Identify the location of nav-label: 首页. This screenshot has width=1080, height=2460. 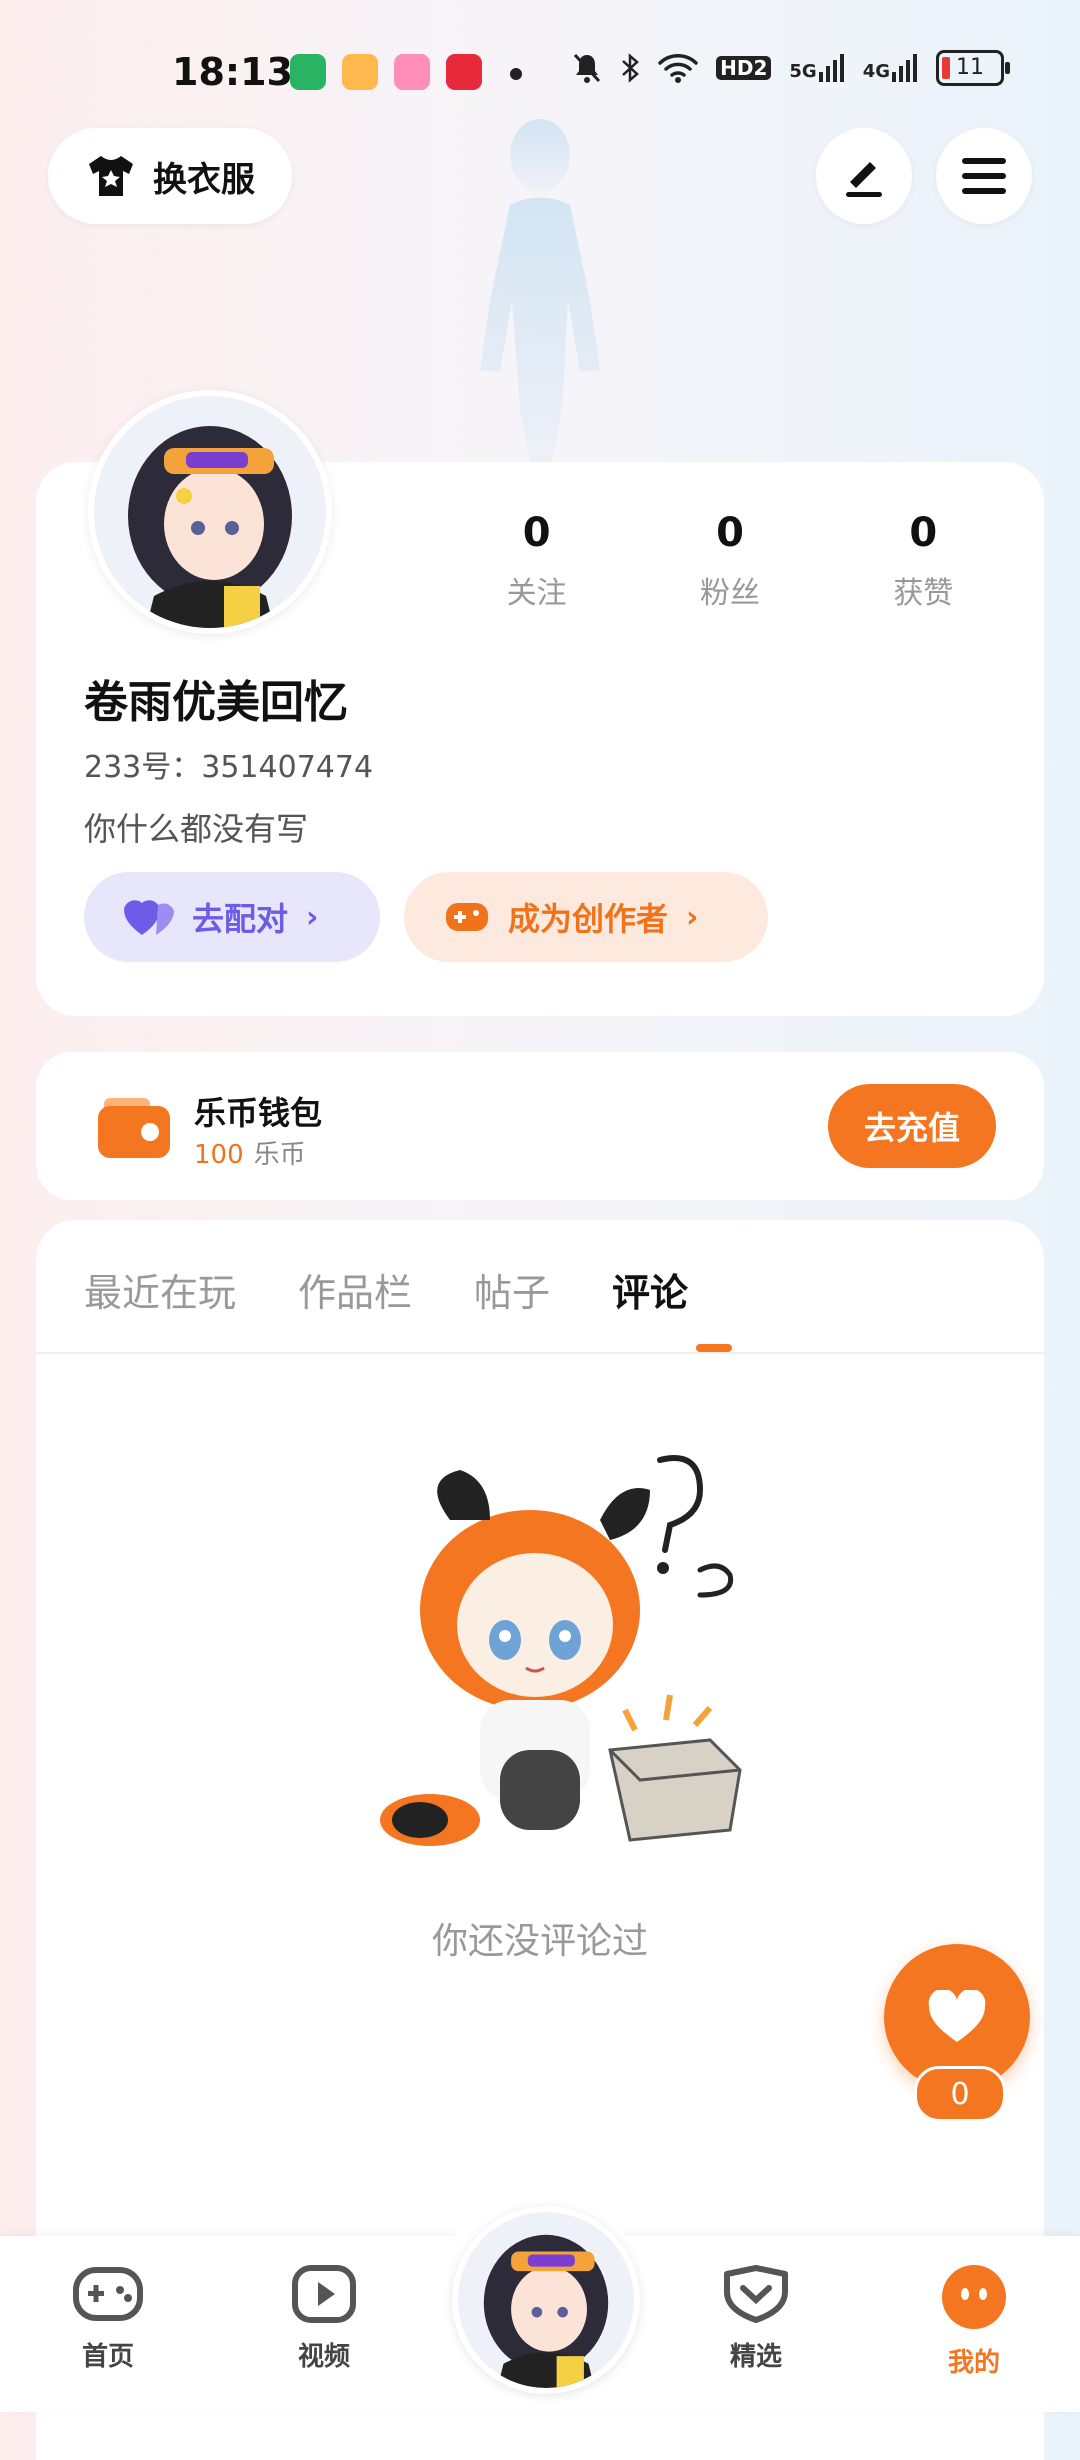
(107, 2357).